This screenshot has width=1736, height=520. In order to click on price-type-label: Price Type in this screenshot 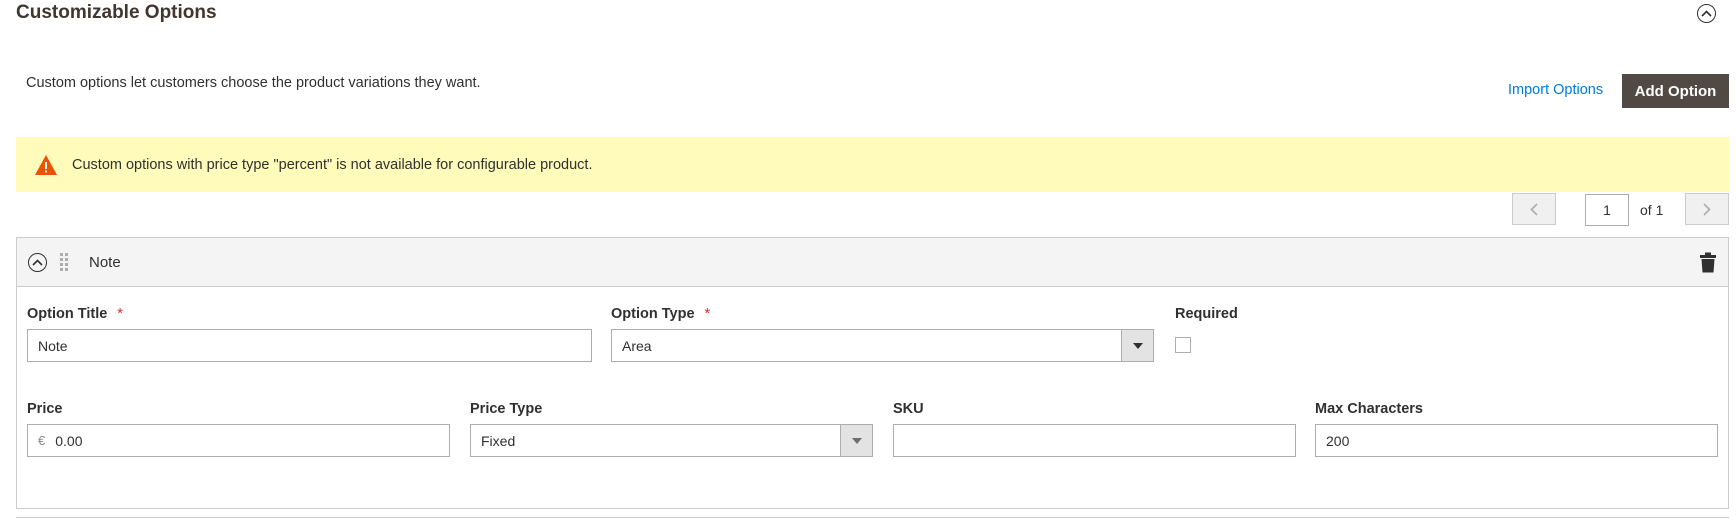, I will do `click(506, 409)`.